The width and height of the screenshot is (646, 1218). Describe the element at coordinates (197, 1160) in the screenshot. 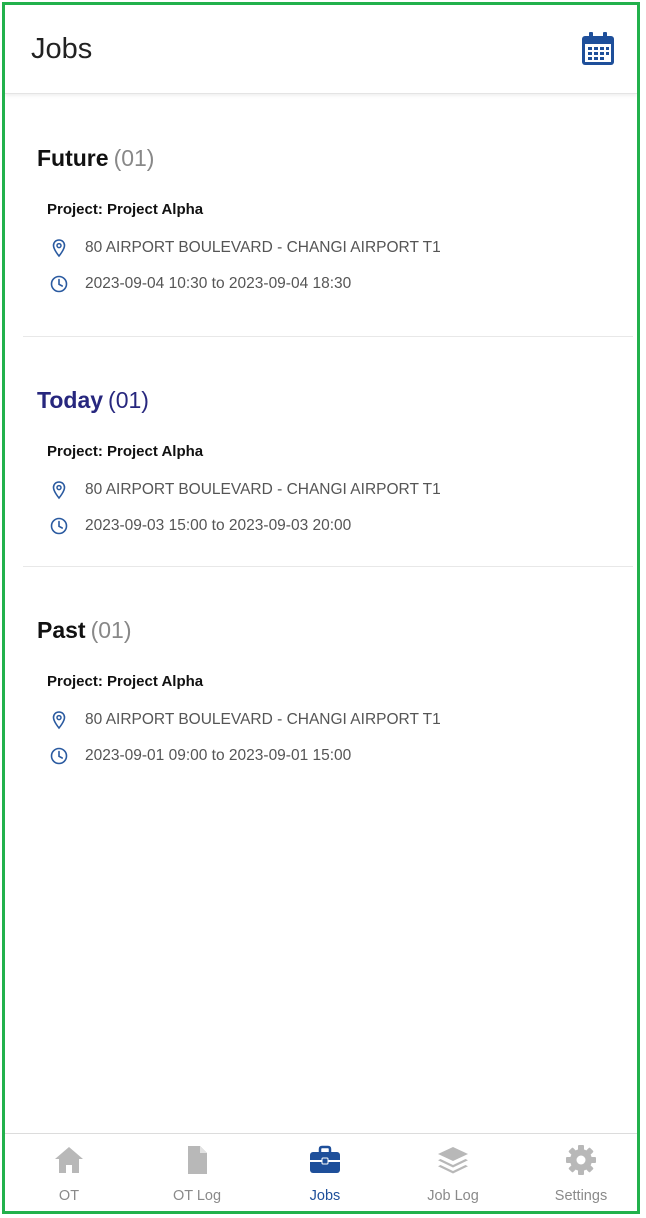

I see `document-icon` at that location.